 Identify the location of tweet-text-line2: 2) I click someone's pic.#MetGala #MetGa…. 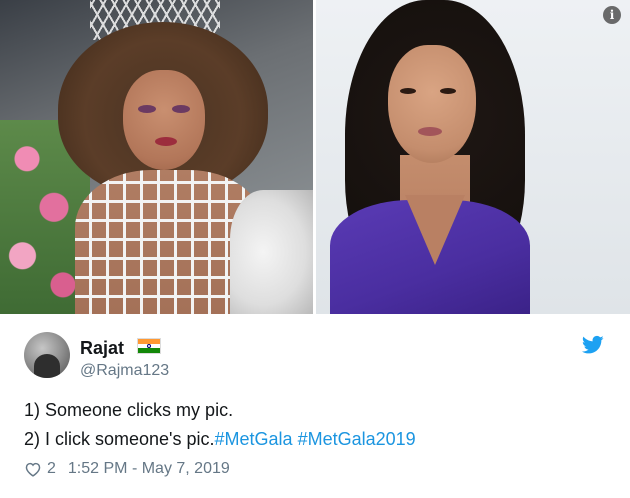
(220, 439).